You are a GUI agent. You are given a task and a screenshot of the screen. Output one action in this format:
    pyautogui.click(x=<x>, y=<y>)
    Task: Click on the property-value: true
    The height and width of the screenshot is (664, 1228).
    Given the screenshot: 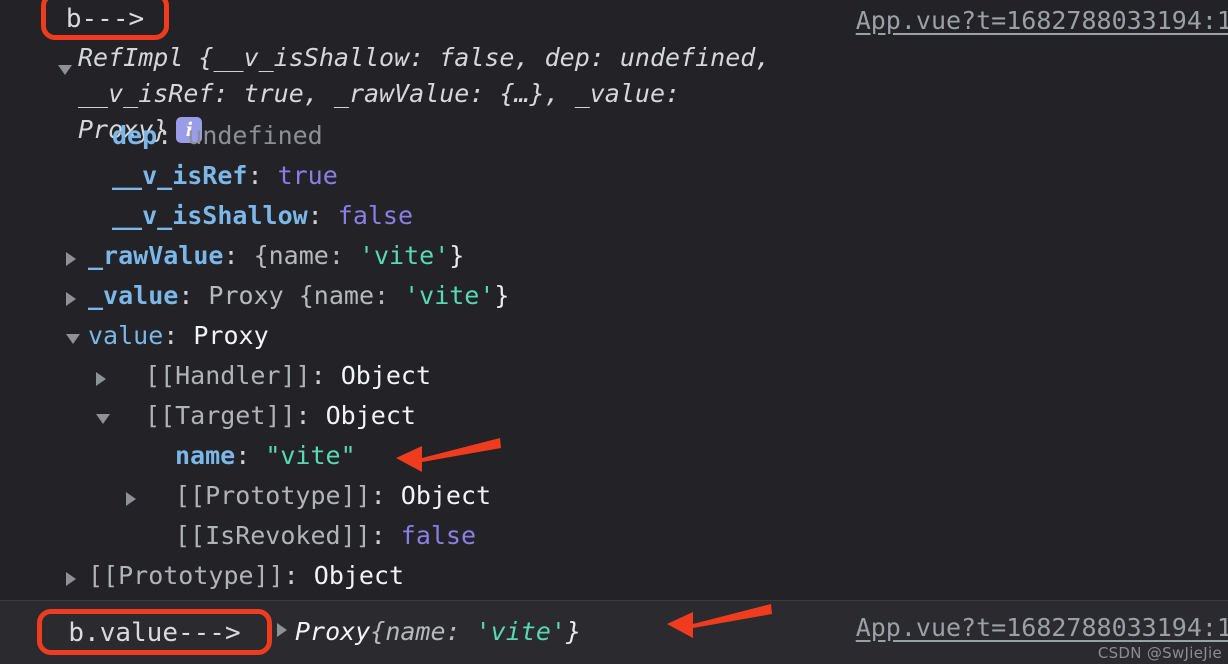 What is the action you would take?
    pyautogui.click(x=307, y=175)
    